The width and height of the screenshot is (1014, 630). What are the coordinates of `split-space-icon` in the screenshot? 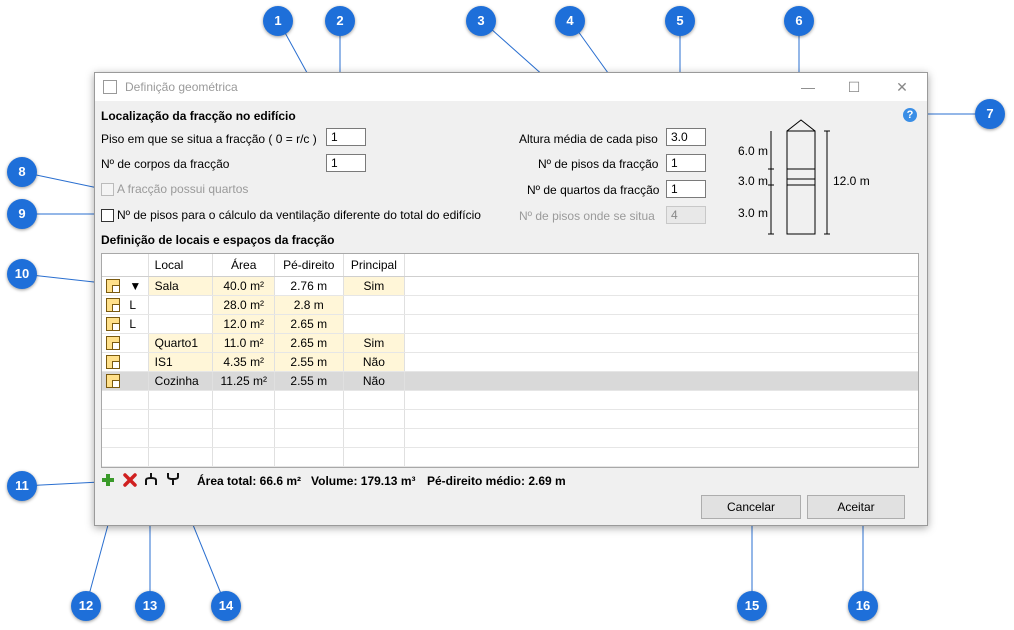 It's located at (151, 479).